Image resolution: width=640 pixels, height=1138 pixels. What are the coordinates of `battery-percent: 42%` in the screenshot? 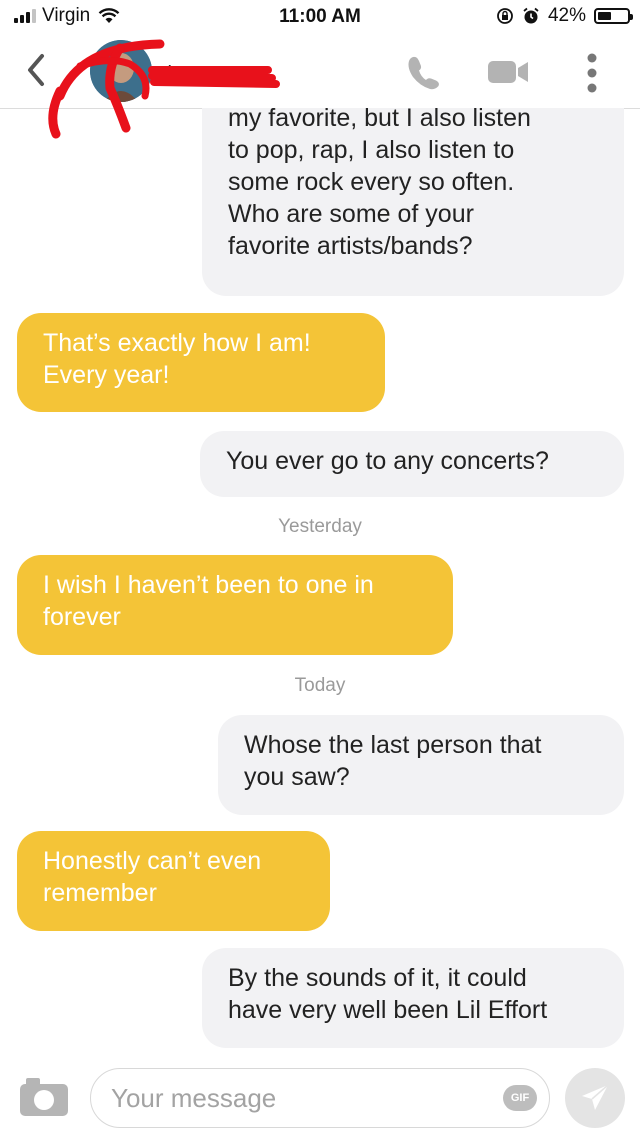 It's located at (566, 15).